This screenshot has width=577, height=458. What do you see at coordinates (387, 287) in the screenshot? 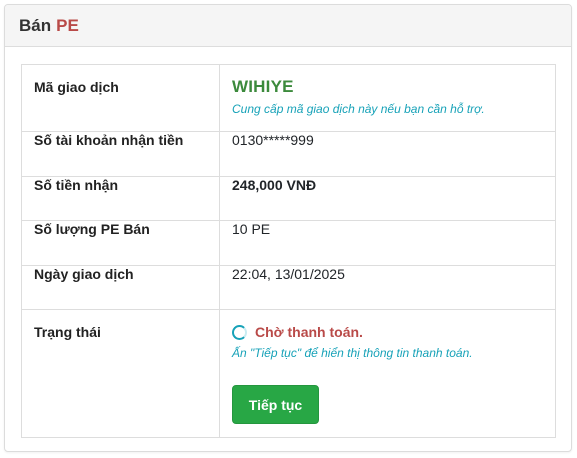
I see `date-value: 22:04, 13/01/2025` at bounding box center [387, 287].